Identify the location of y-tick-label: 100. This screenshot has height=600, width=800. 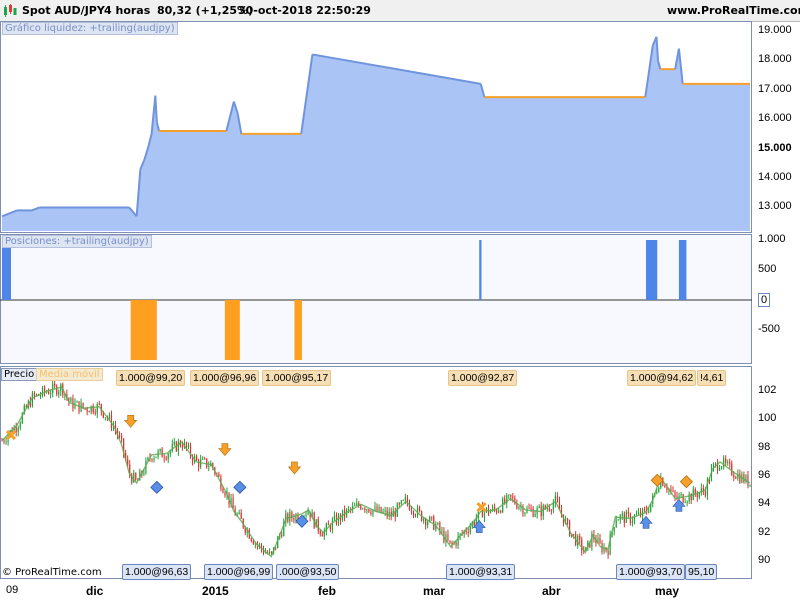
(767, 418).